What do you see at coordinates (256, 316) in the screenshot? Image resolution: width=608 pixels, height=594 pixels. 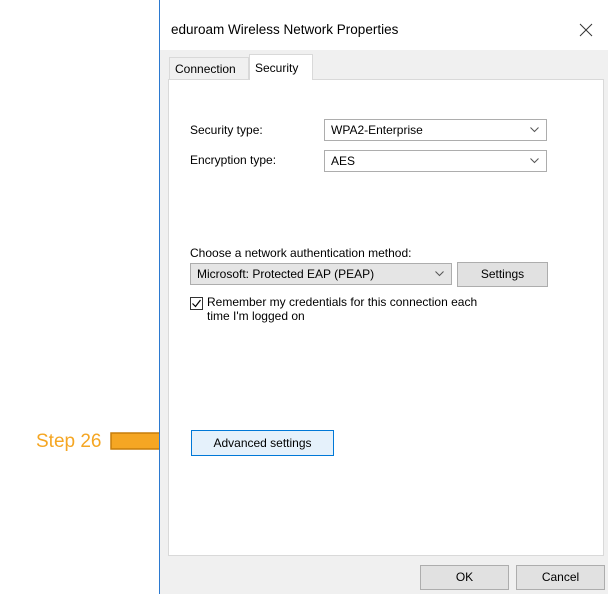 I see `remember-credentials-line2: time I'm logged on` at bounding box center [256, 316].